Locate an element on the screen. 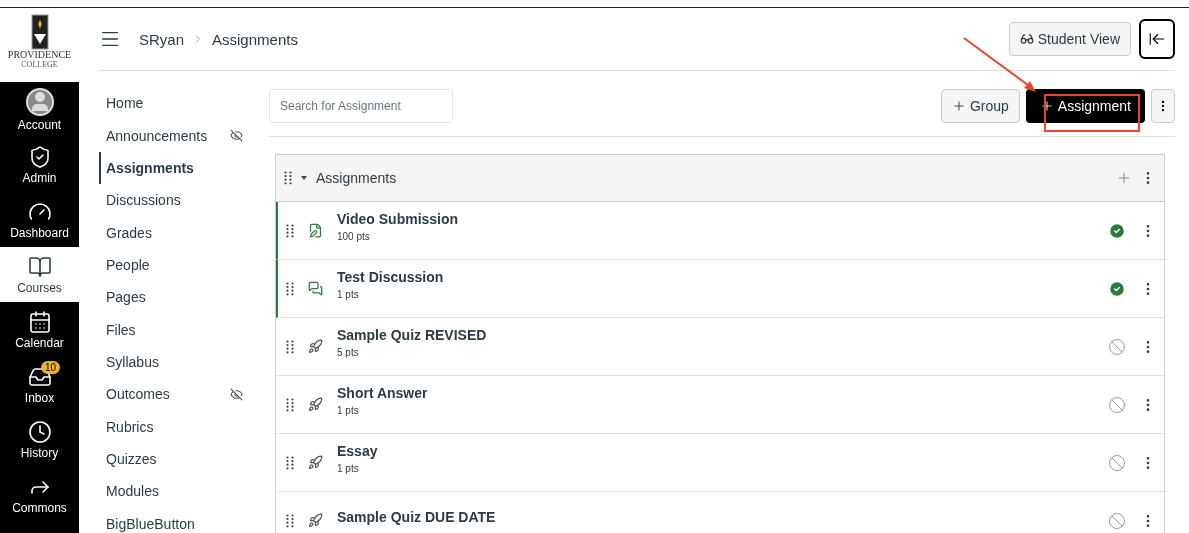 The width and height of the screenshot is (1189, 533). course-nav-link: Modules is located at coordinates (184, 491).